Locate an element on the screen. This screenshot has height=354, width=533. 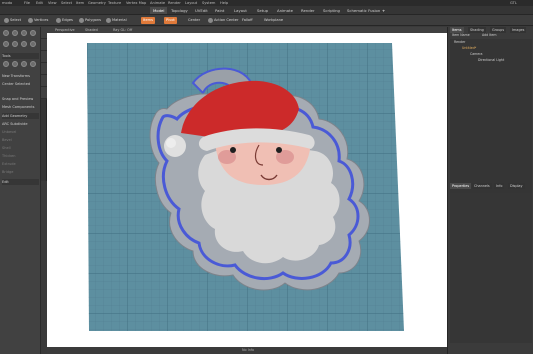
edges-icon is located at coordinates (58, 20).